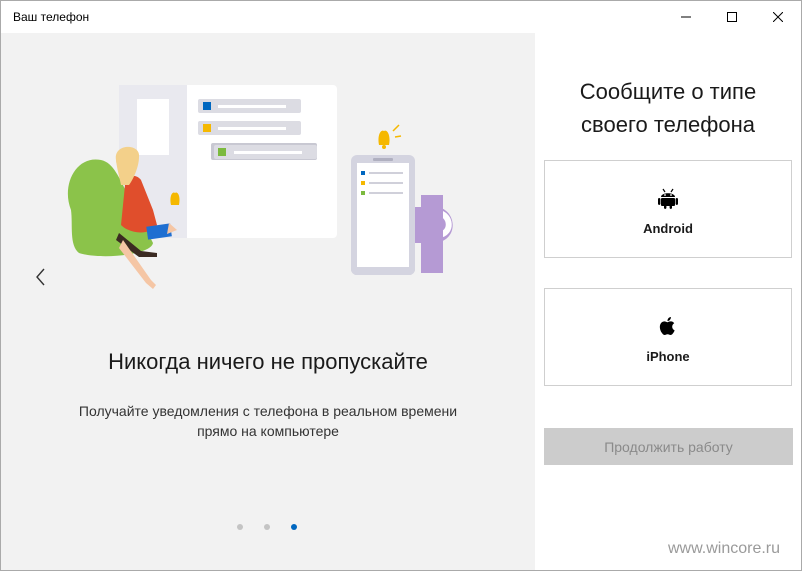 This screenshot has height=571, width=802. Describe the element at coordinates (668, 124) in the screenshot. I see `panel-title-line2: своего телефона` at that location.